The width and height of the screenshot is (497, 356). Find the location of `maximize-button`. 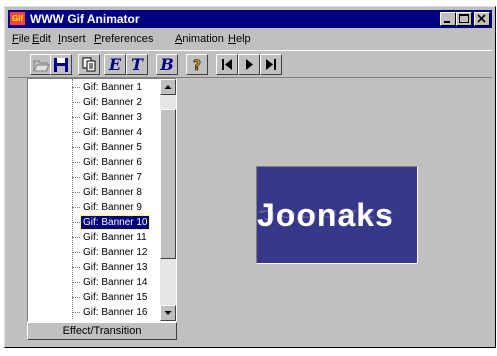

maximize-button is located at coordinates (464, 19).